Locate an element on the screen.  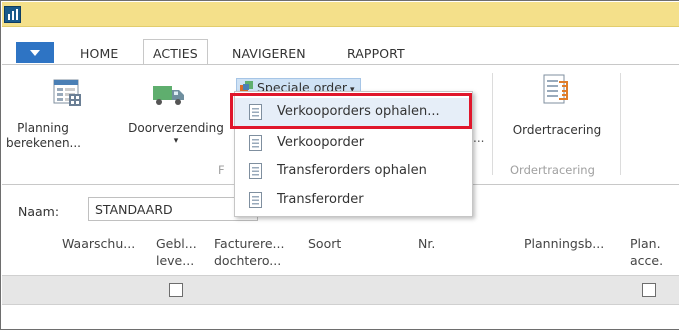
column-header-line1: Soort is located at coordinates (325, 243).